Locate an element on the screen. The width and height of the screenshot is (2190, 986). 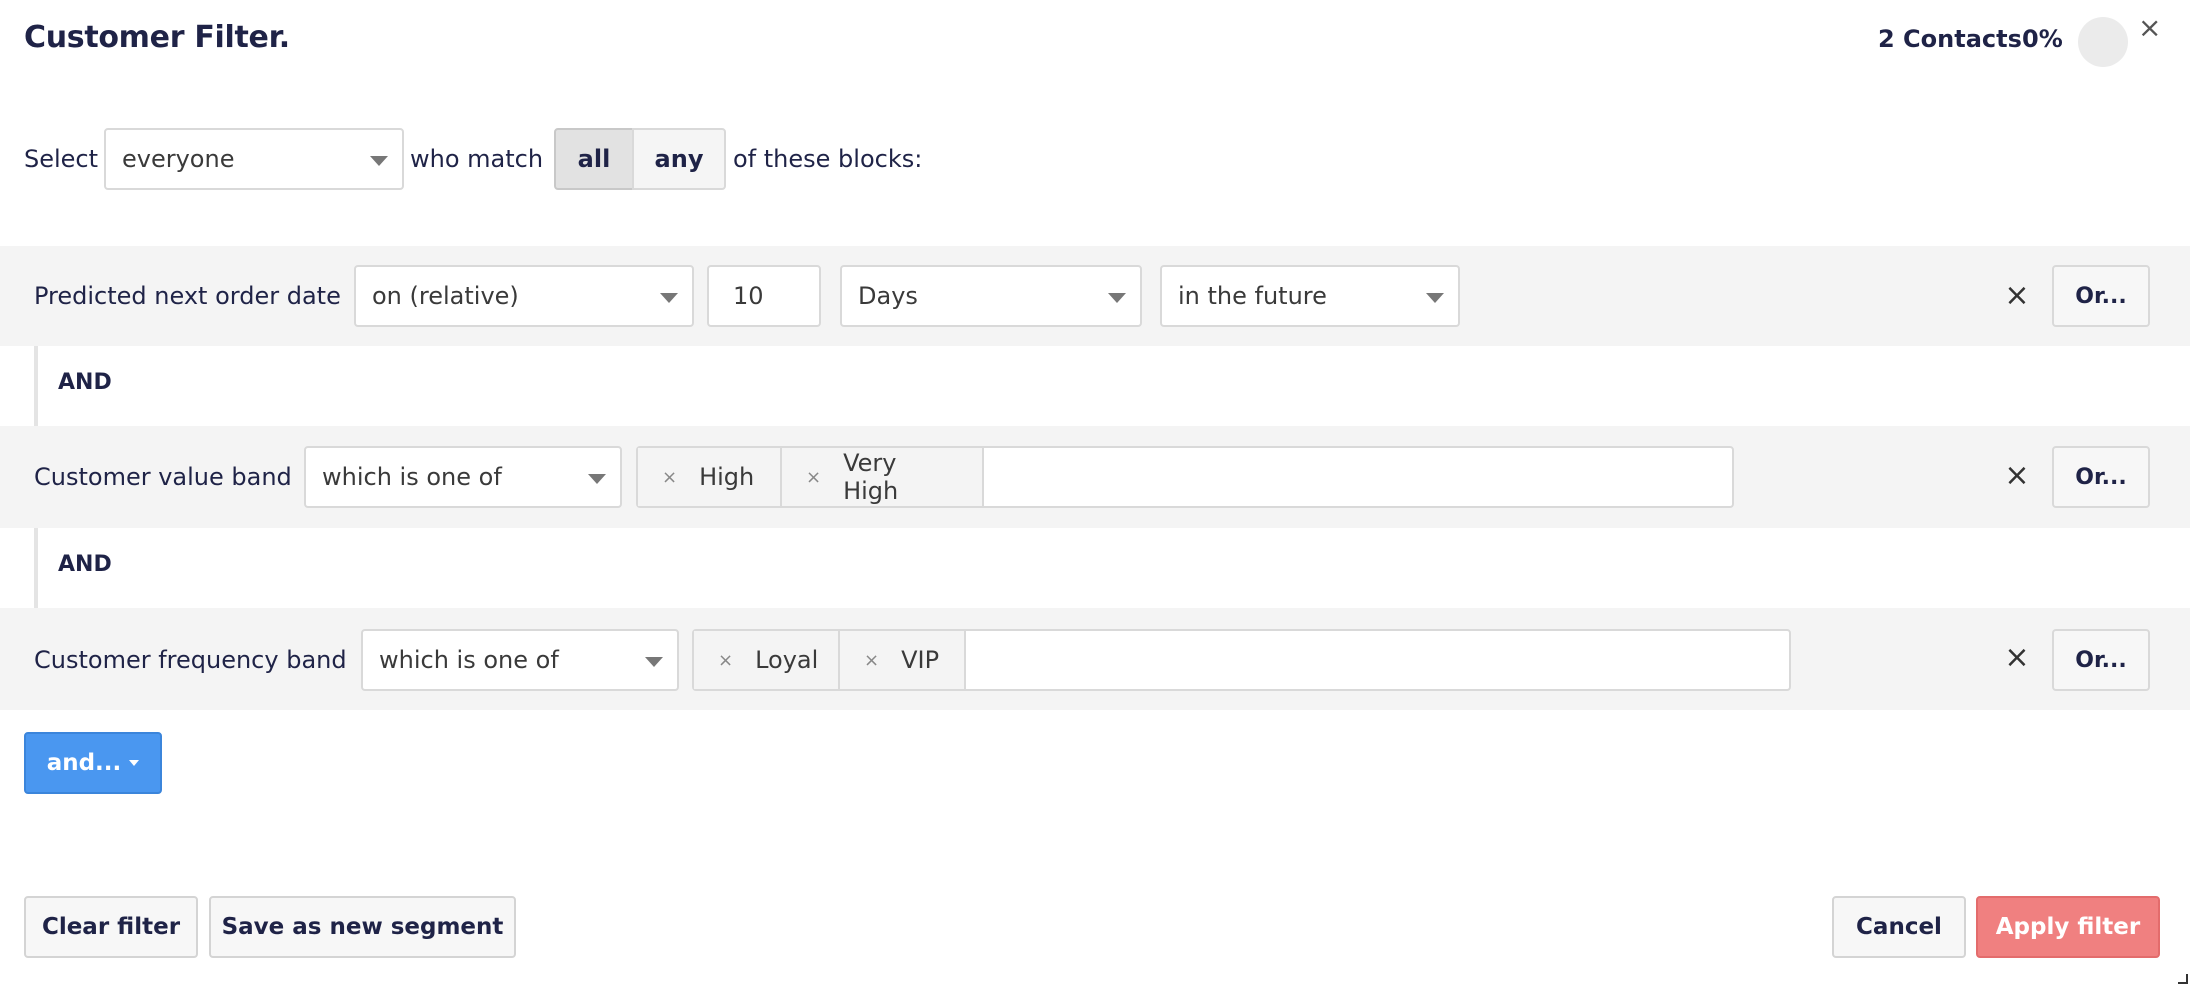
tag-label: High is located at coordinates (727, 477).